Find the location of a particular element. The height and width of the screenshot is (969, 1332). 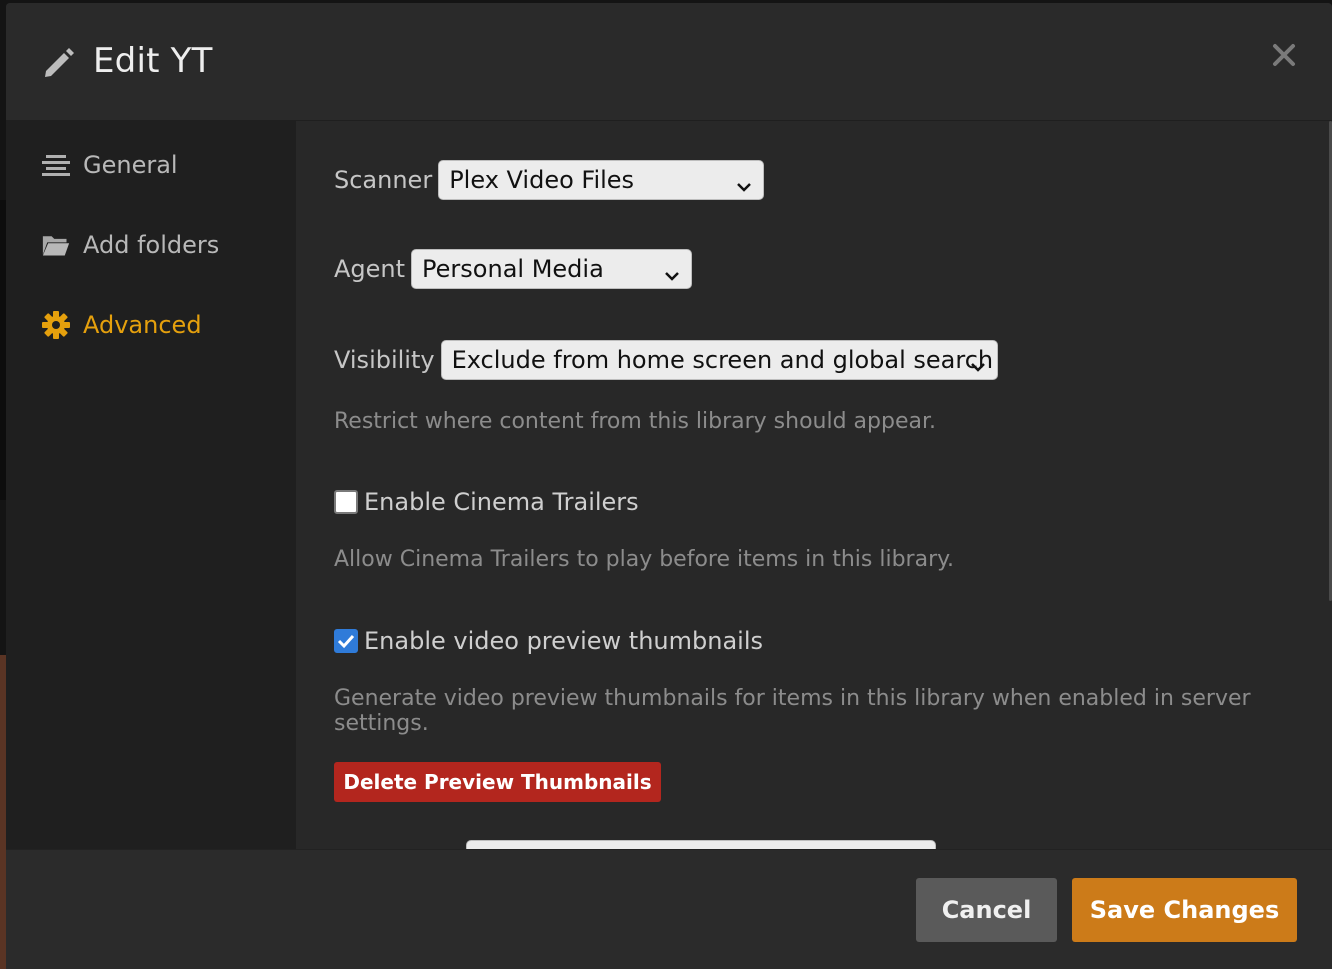

close-icon is located at coordinates (1284, 57).